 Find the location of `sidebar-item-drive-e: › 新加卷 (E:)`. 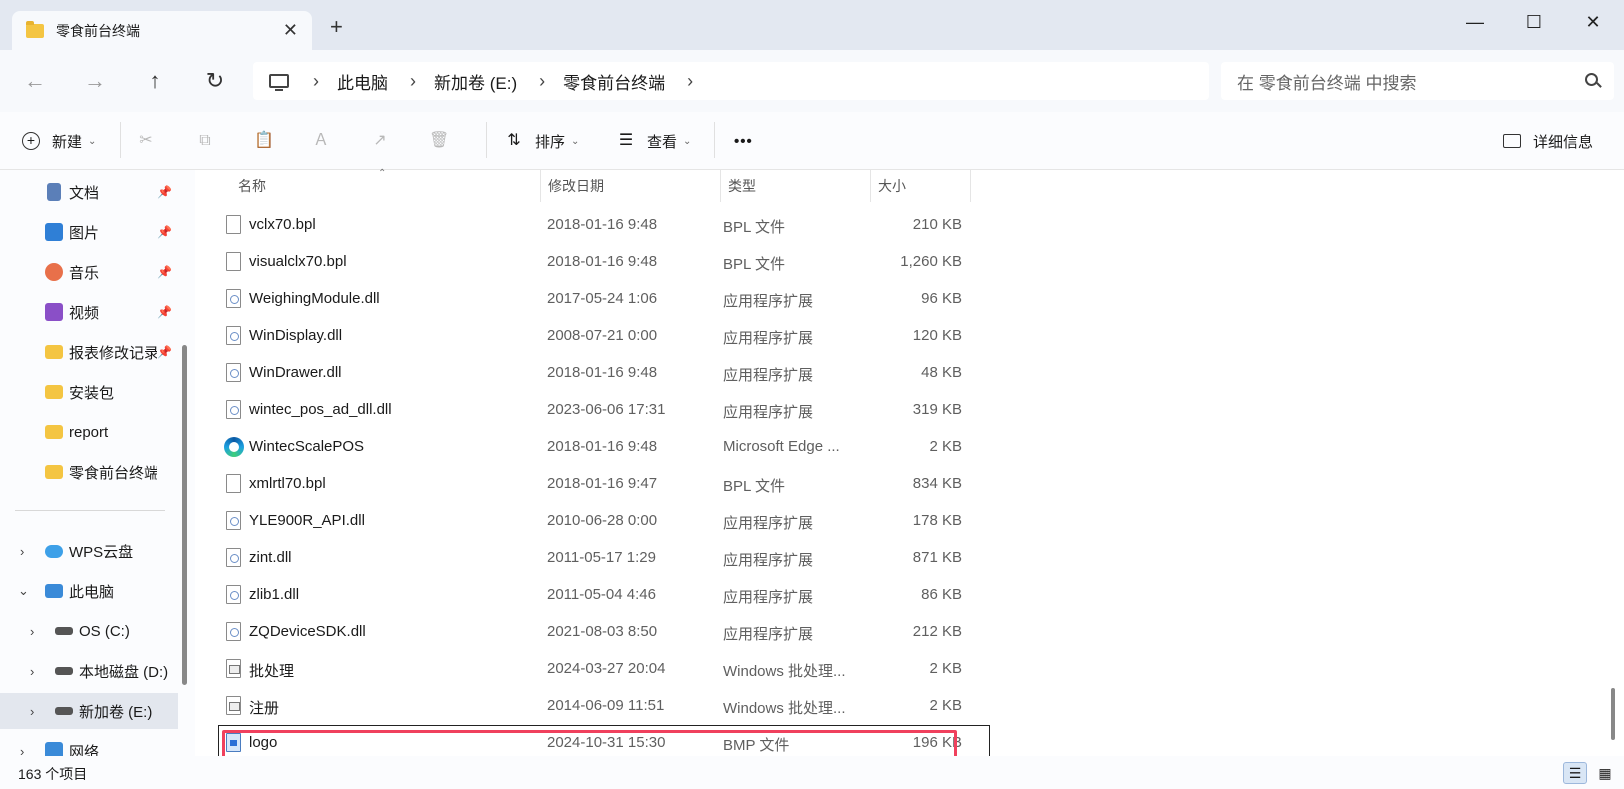

sidebar-item-drive-e: › 新加卷 (E:) is located at coordinates (89, 711).